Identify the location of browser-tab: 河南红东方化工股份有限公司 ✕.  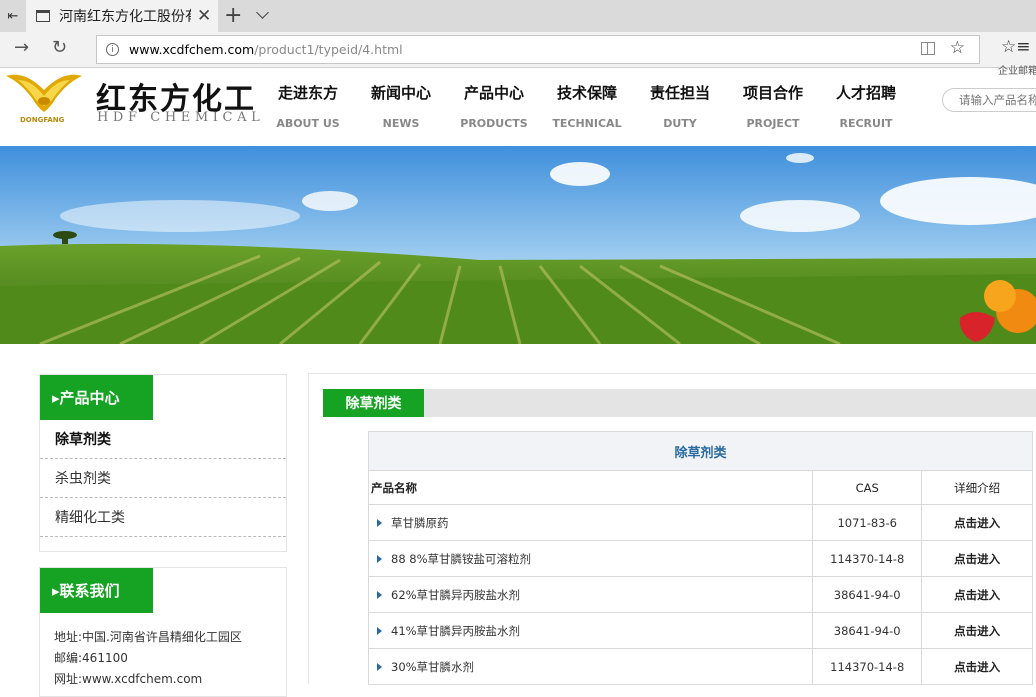
(122, 16).